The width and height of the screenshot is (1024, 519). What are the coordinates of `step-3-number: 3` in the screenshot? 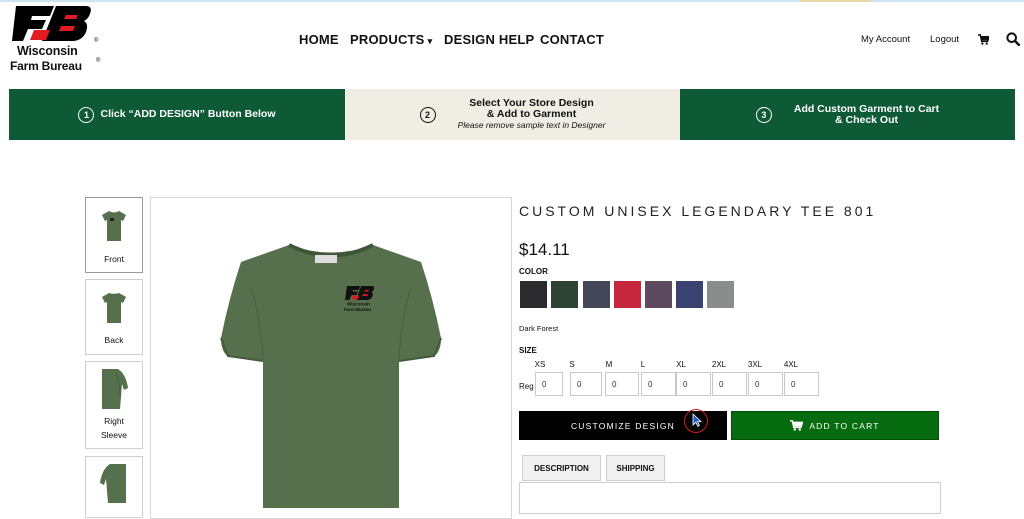 It's located at (763, 114).